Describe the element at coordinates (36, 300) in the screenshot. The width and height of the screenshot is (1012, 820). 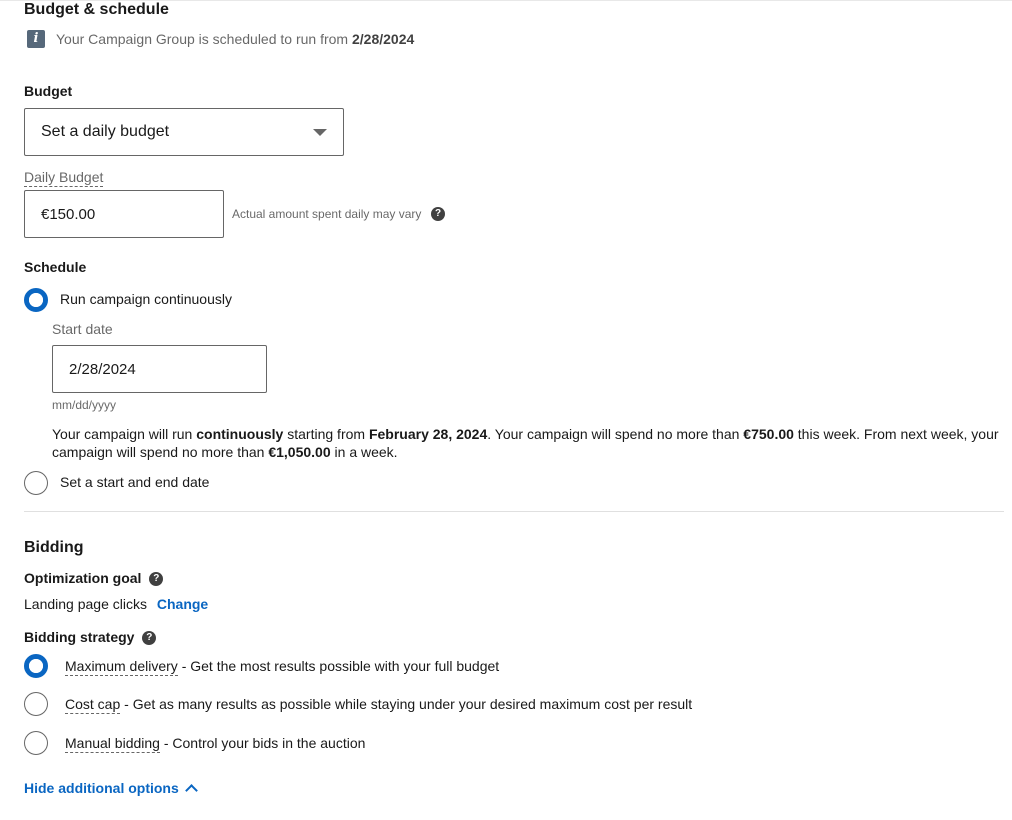
I see `radio-run-continuously` at that location.